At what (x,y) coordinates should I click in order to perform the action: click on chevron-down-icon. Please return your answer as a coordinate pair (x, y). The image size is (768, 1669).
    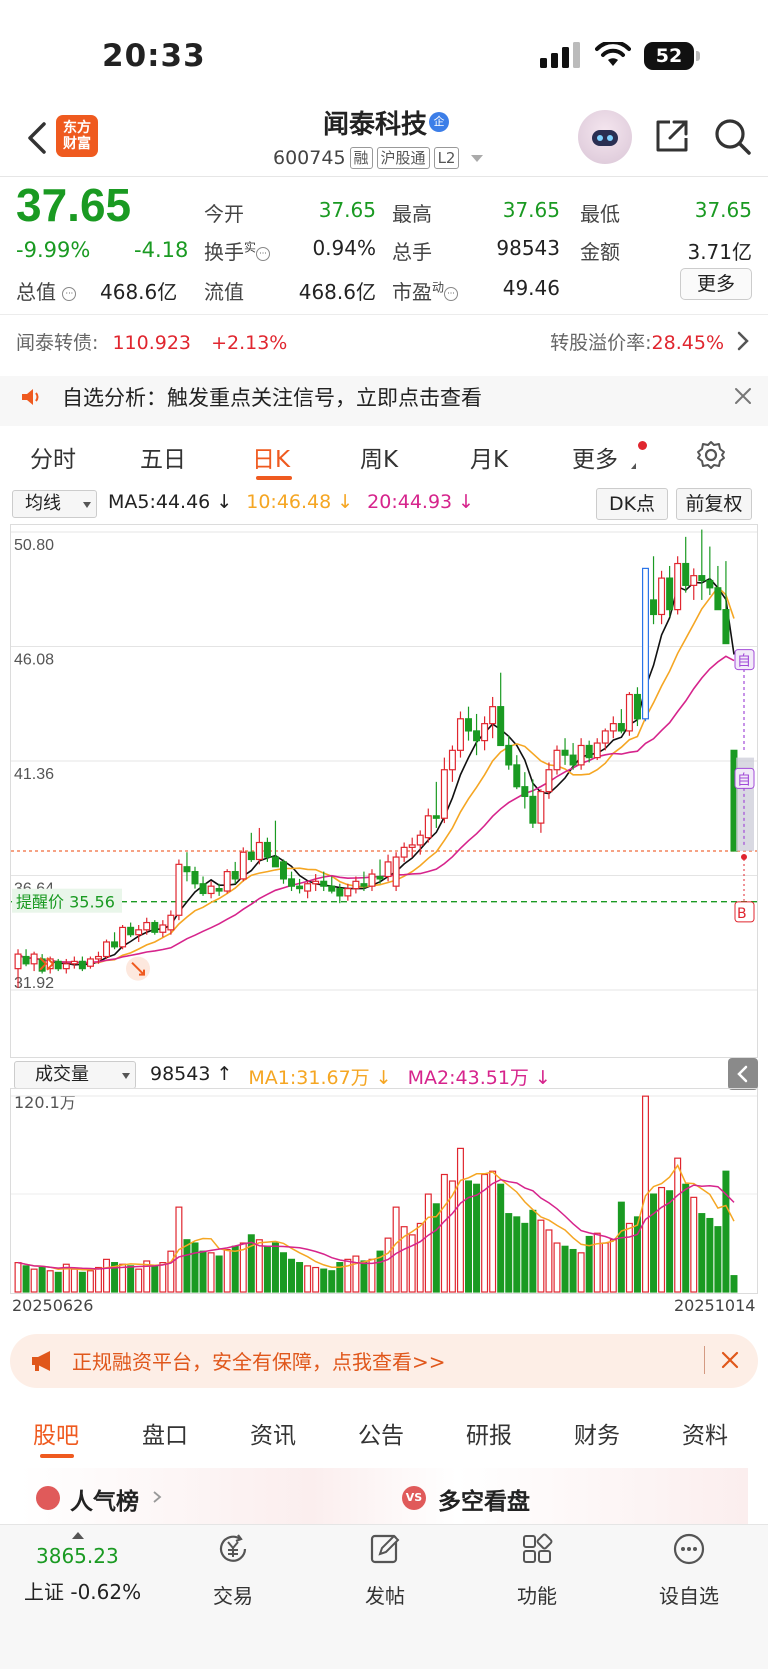
    Looking at the image, I should click on (477, 158).